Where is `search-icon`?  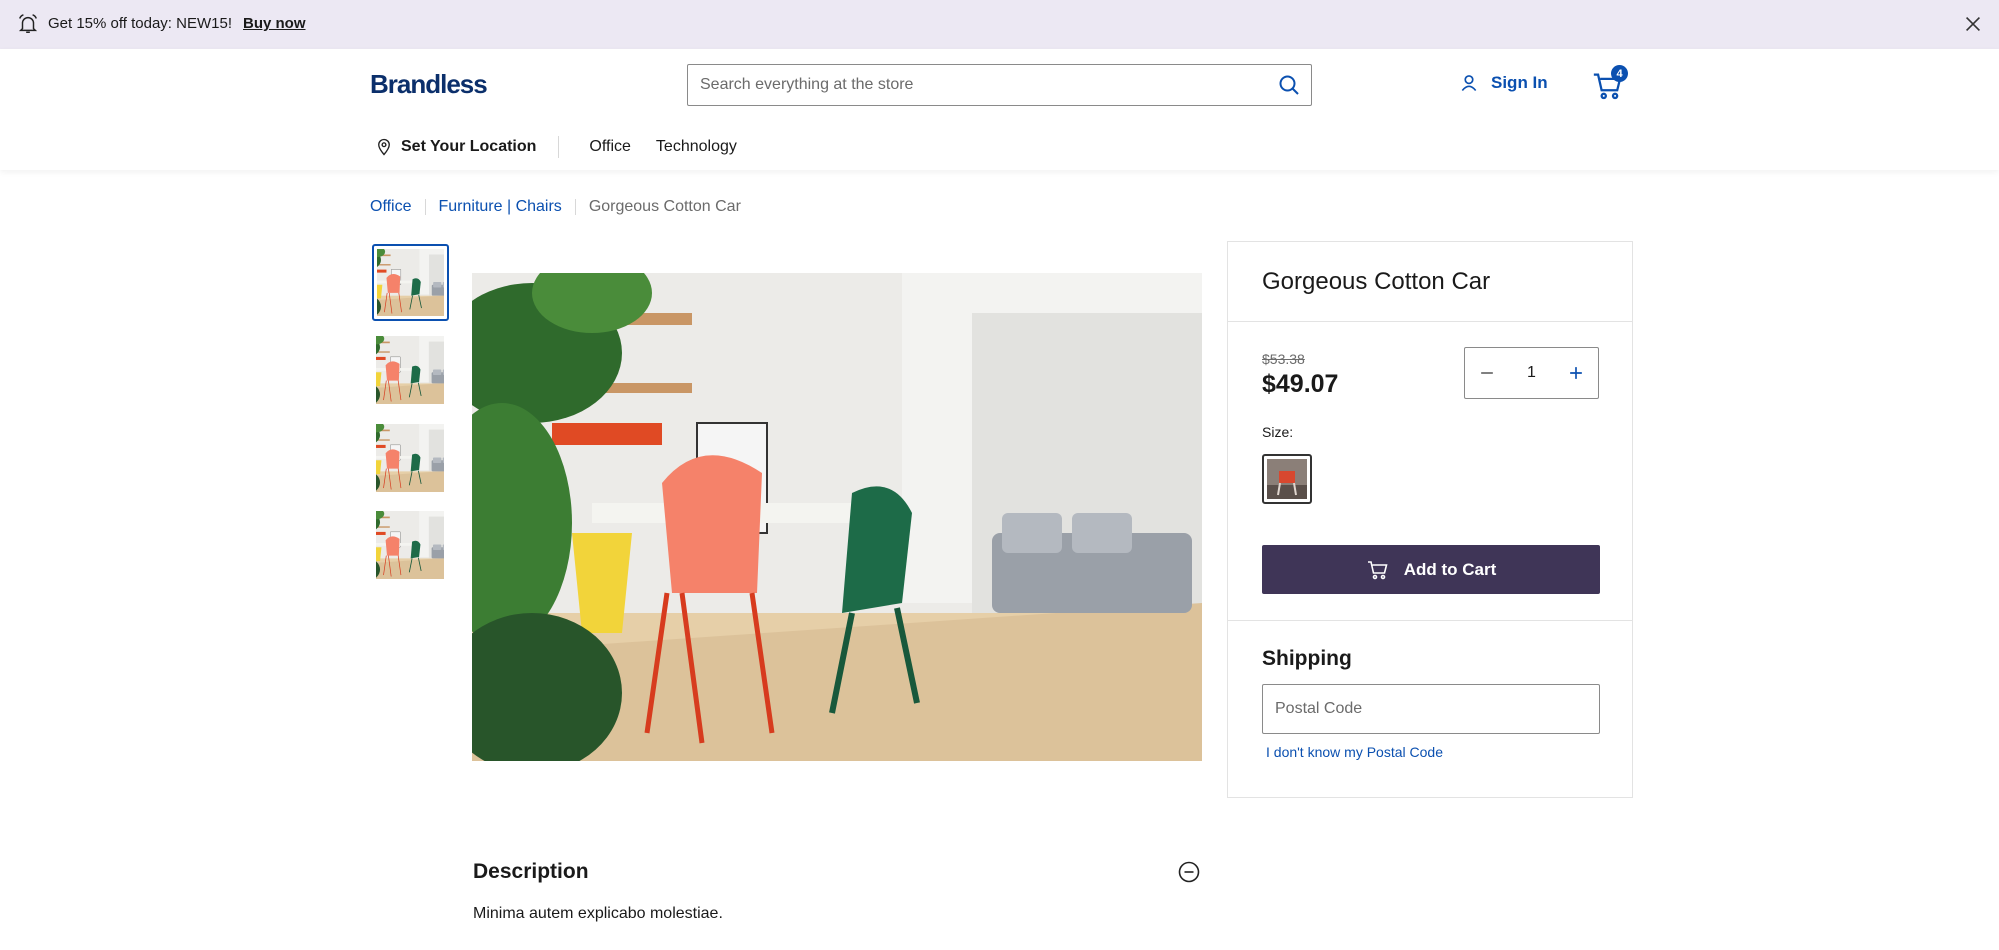 search-icon is located at coordinates (1289, 85).